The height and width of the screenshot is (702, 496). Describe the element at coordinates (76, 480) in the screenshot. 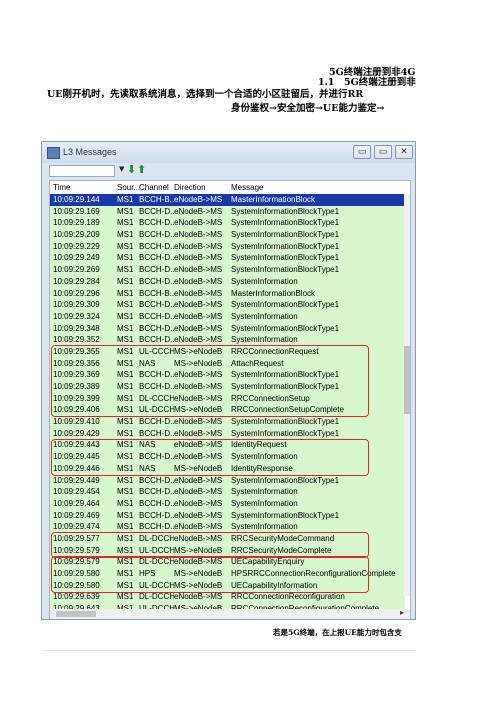

I see `cell-time: 10:09:29.449` at that location.